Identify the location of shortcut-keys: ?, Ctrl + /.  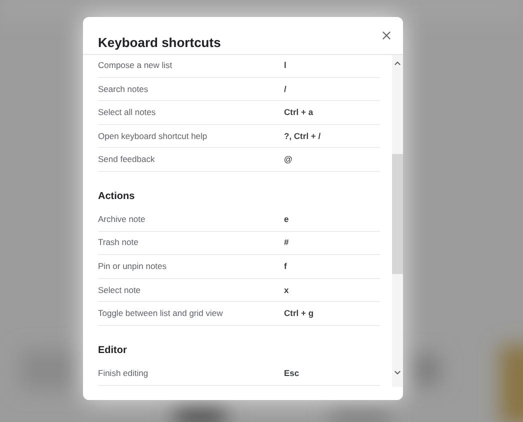
(302, 136).